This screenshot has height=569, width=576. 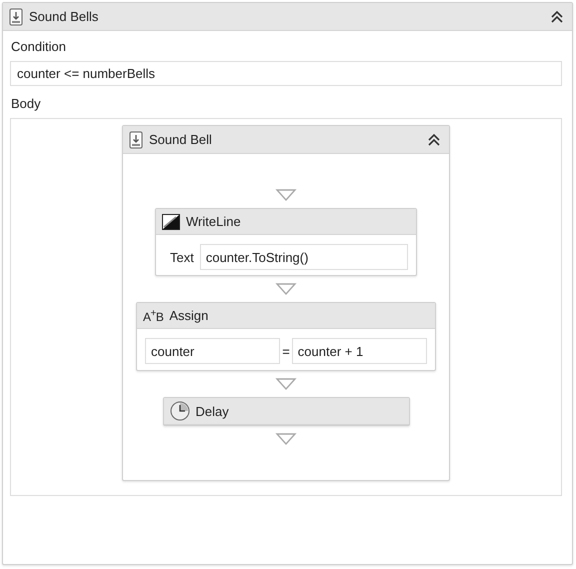 I want to click on clock-icon, so click(x=180, y=411).